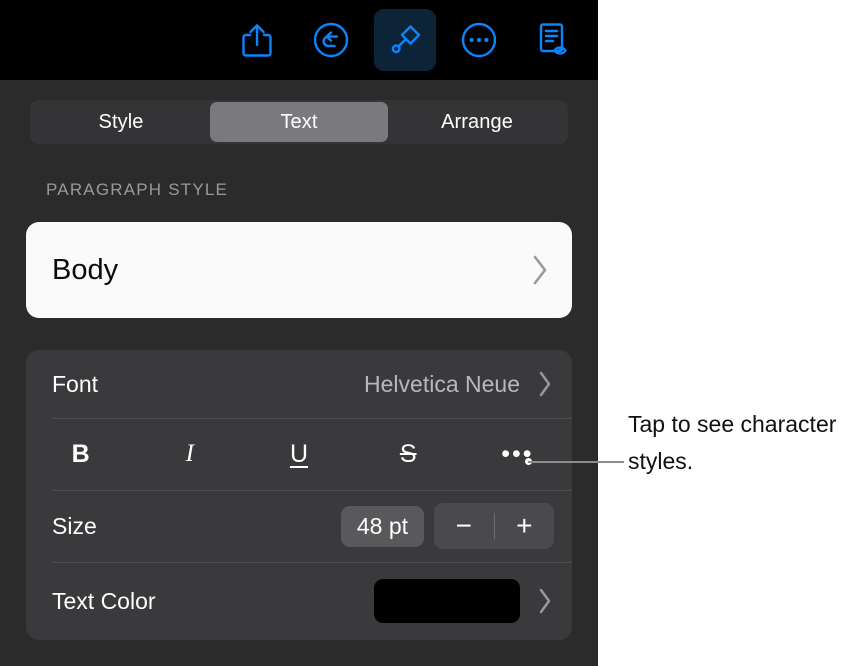 This screenshot has height=666, width=860. I want to click on paragraph-style-value: Body, so click(85, 269).